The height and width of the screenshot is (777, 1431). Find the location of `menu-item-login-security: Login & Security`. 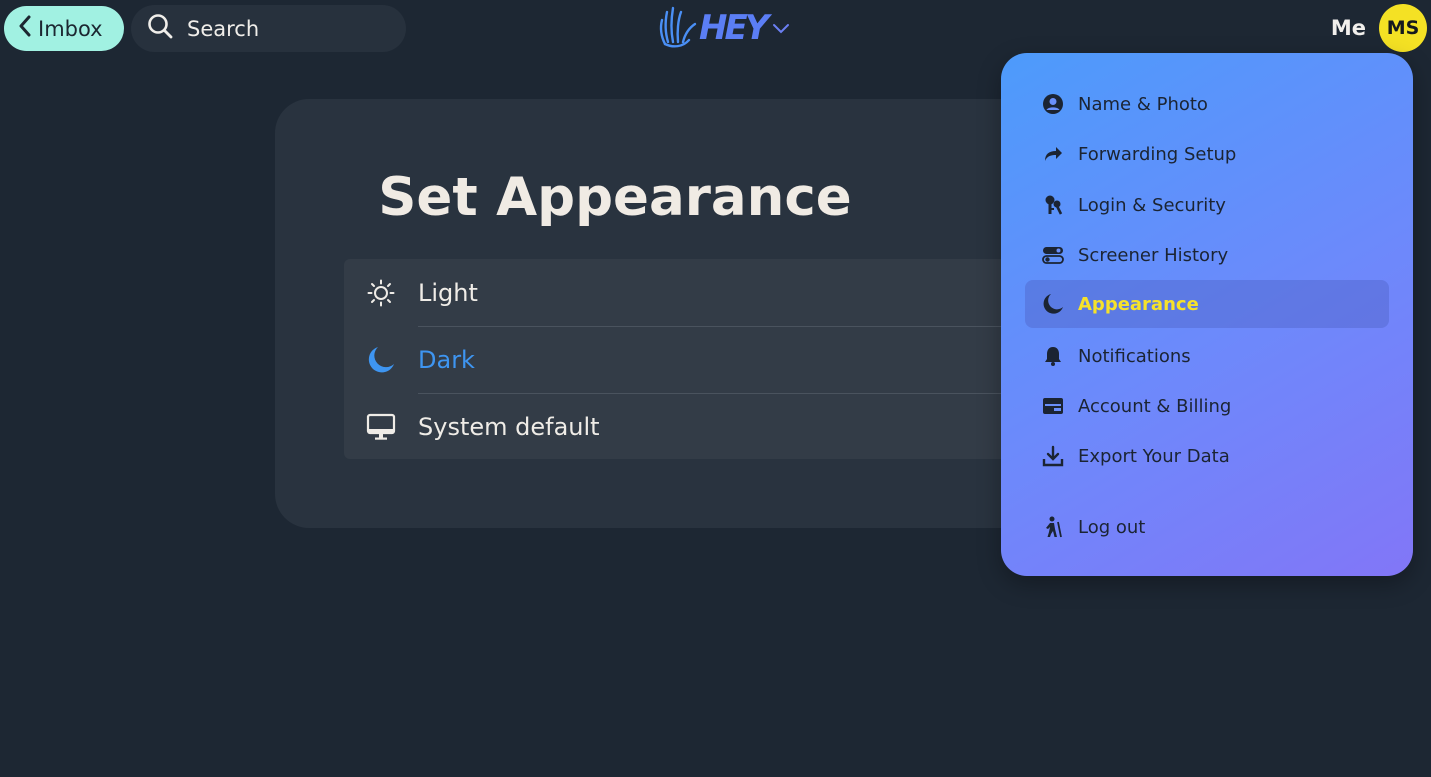

menu-item-login-security: Login & Security is located at coordinates (1207, 205).